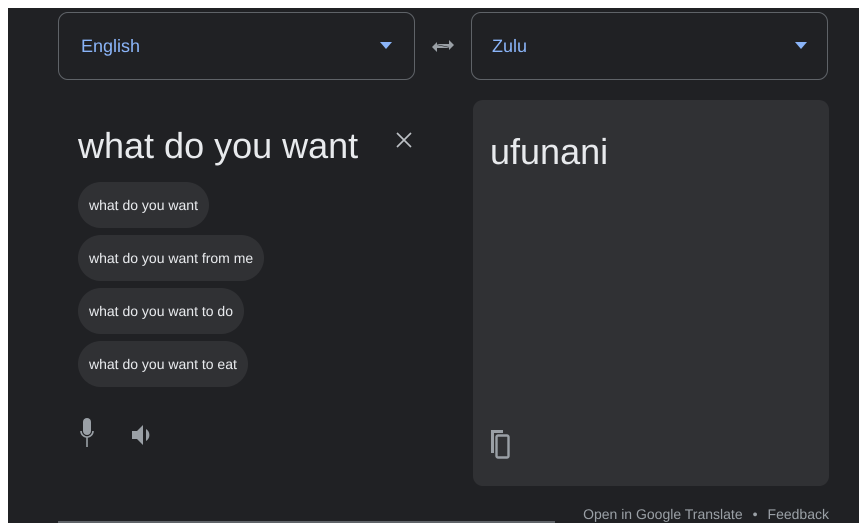  I want to click on suggestion-chip: what do you want, so click(143, 205).